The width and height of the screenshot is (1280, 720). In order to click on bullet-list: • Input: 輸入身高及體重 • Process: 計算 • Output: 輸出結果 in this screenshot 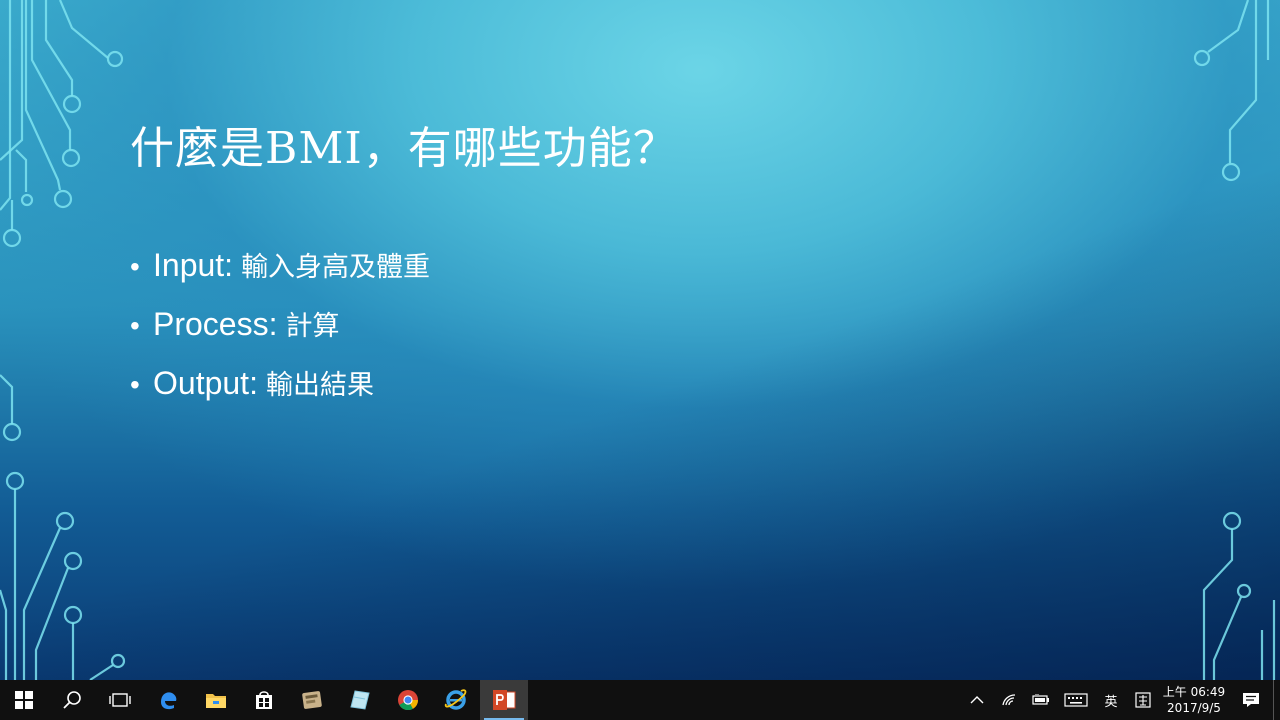, I will do `click(280, 331)`.